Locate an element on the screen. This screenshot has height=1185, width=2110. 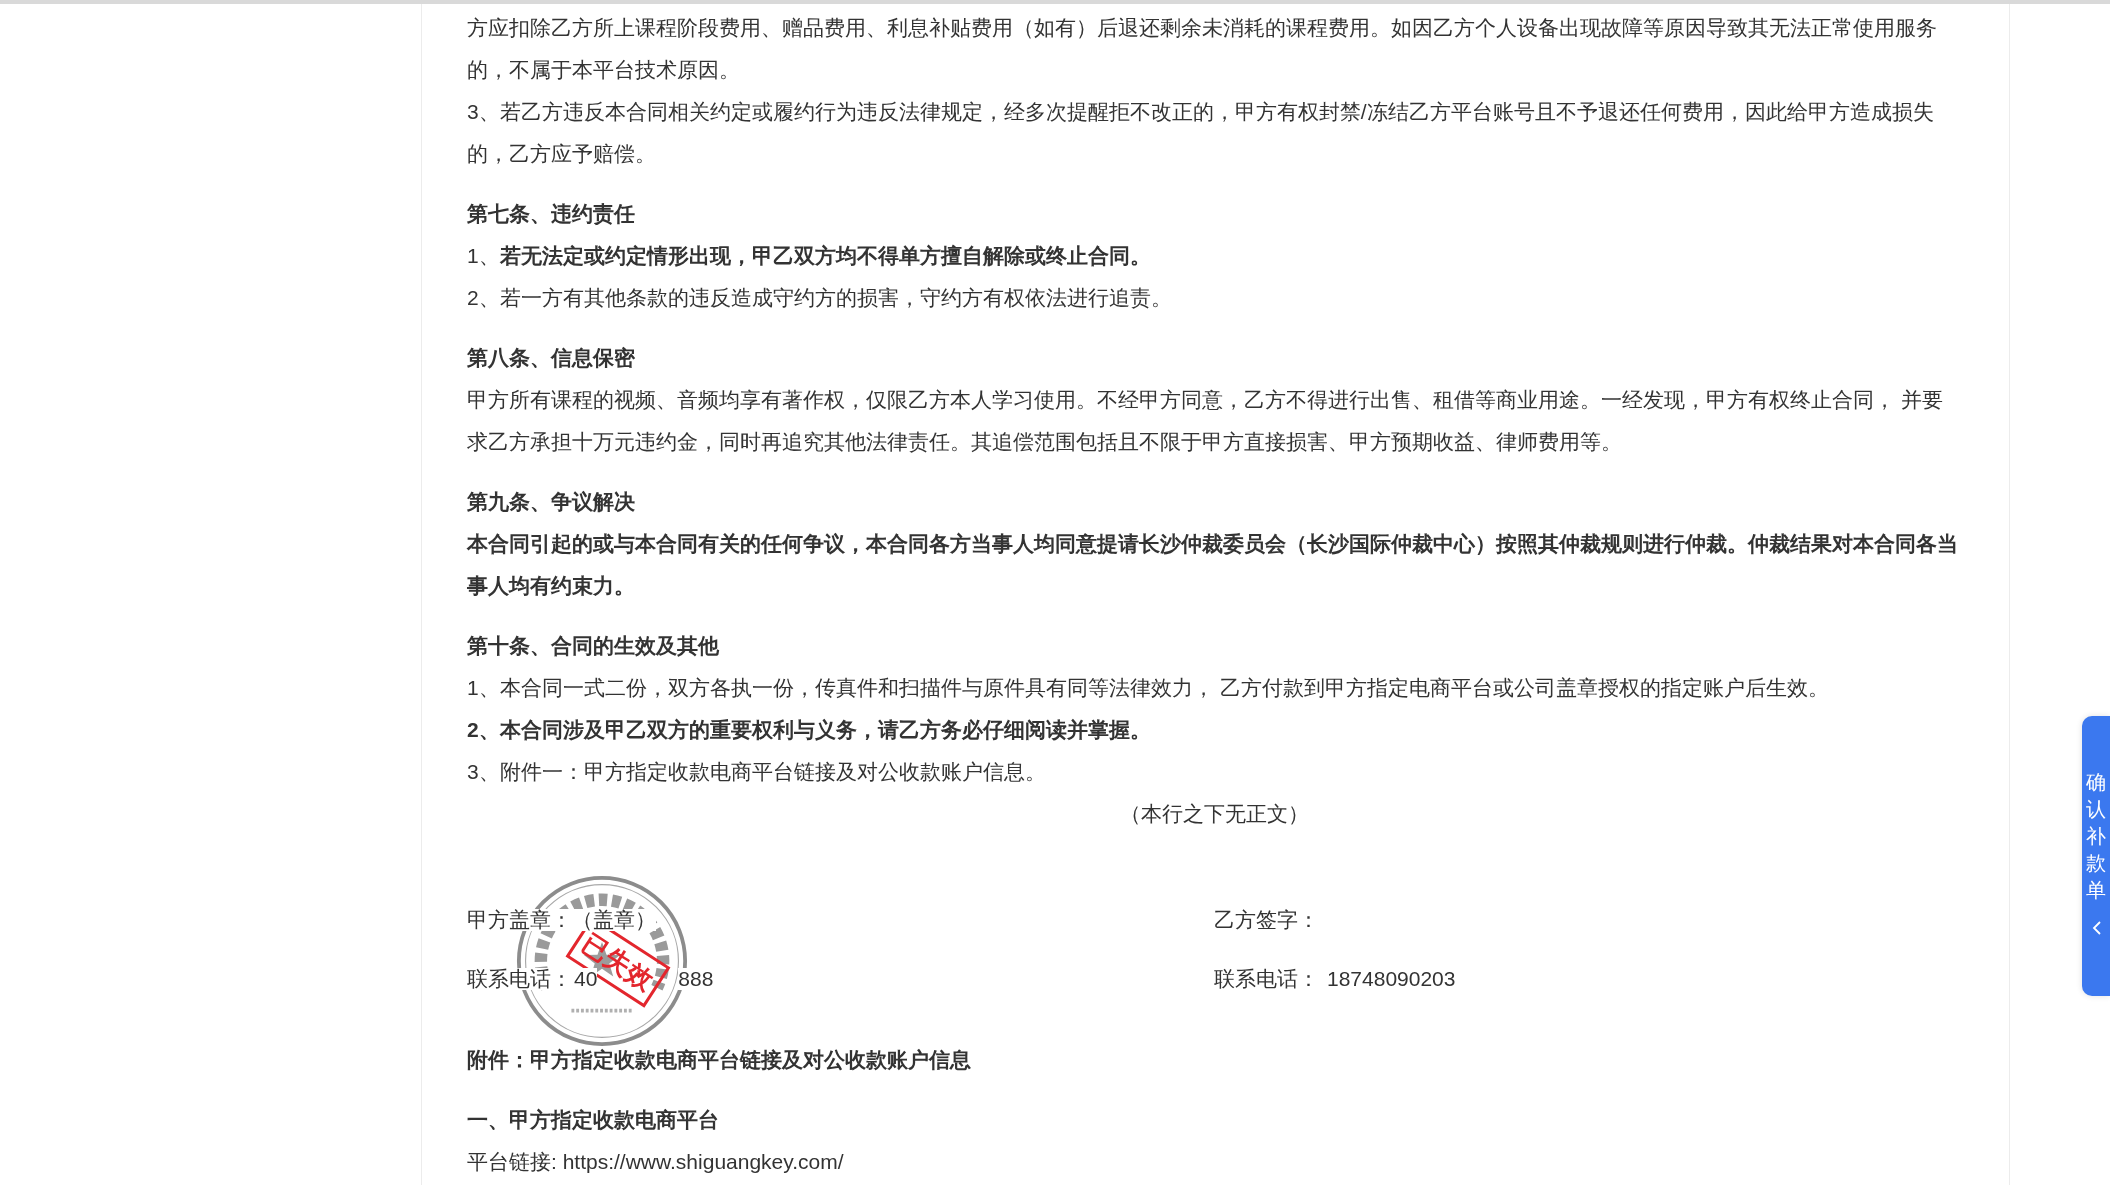
signature-label: 甲方盖章： is located at coordinates (519, 920).